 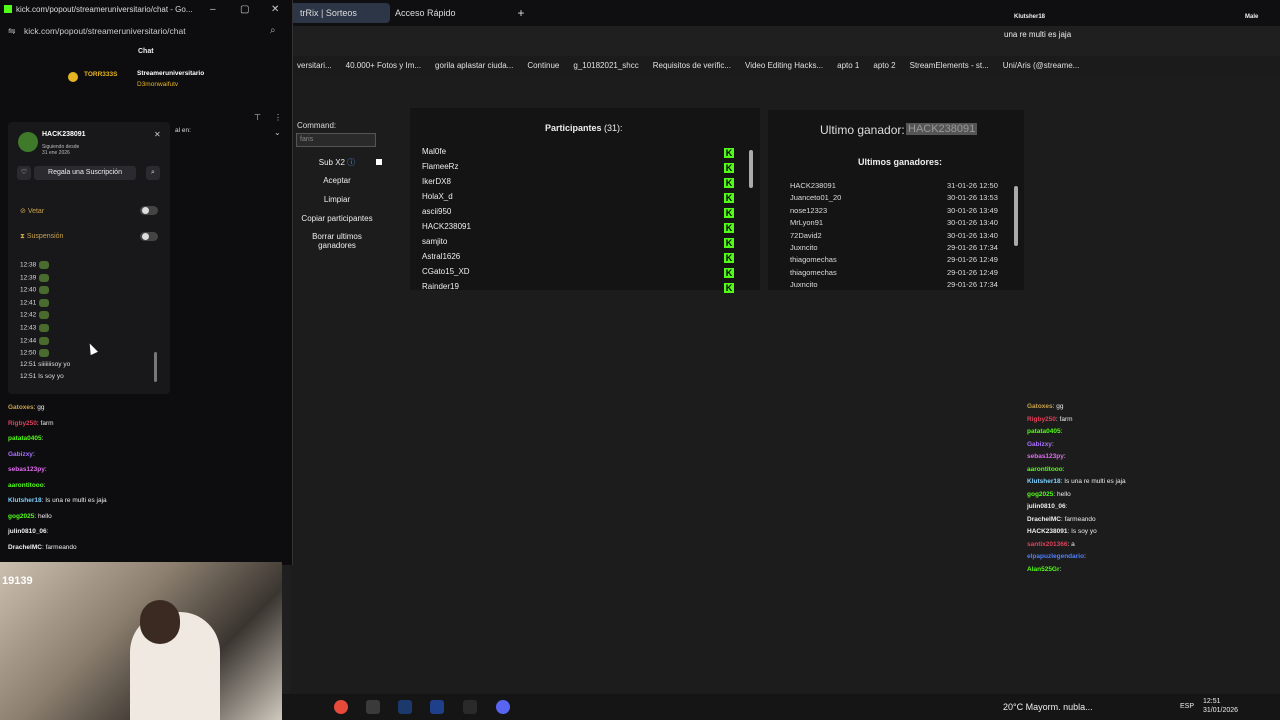 I want to click on chat-username: Alan525Gr, so click(x=1043, y=569).